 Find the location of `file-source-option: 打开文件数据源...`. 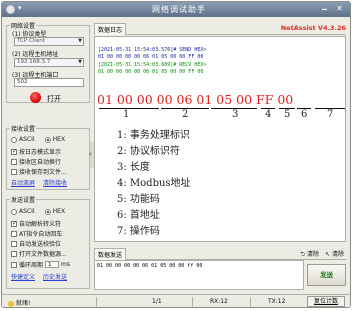

file-source-option: 打开文件数据源... is located at coordinates (39, 253).